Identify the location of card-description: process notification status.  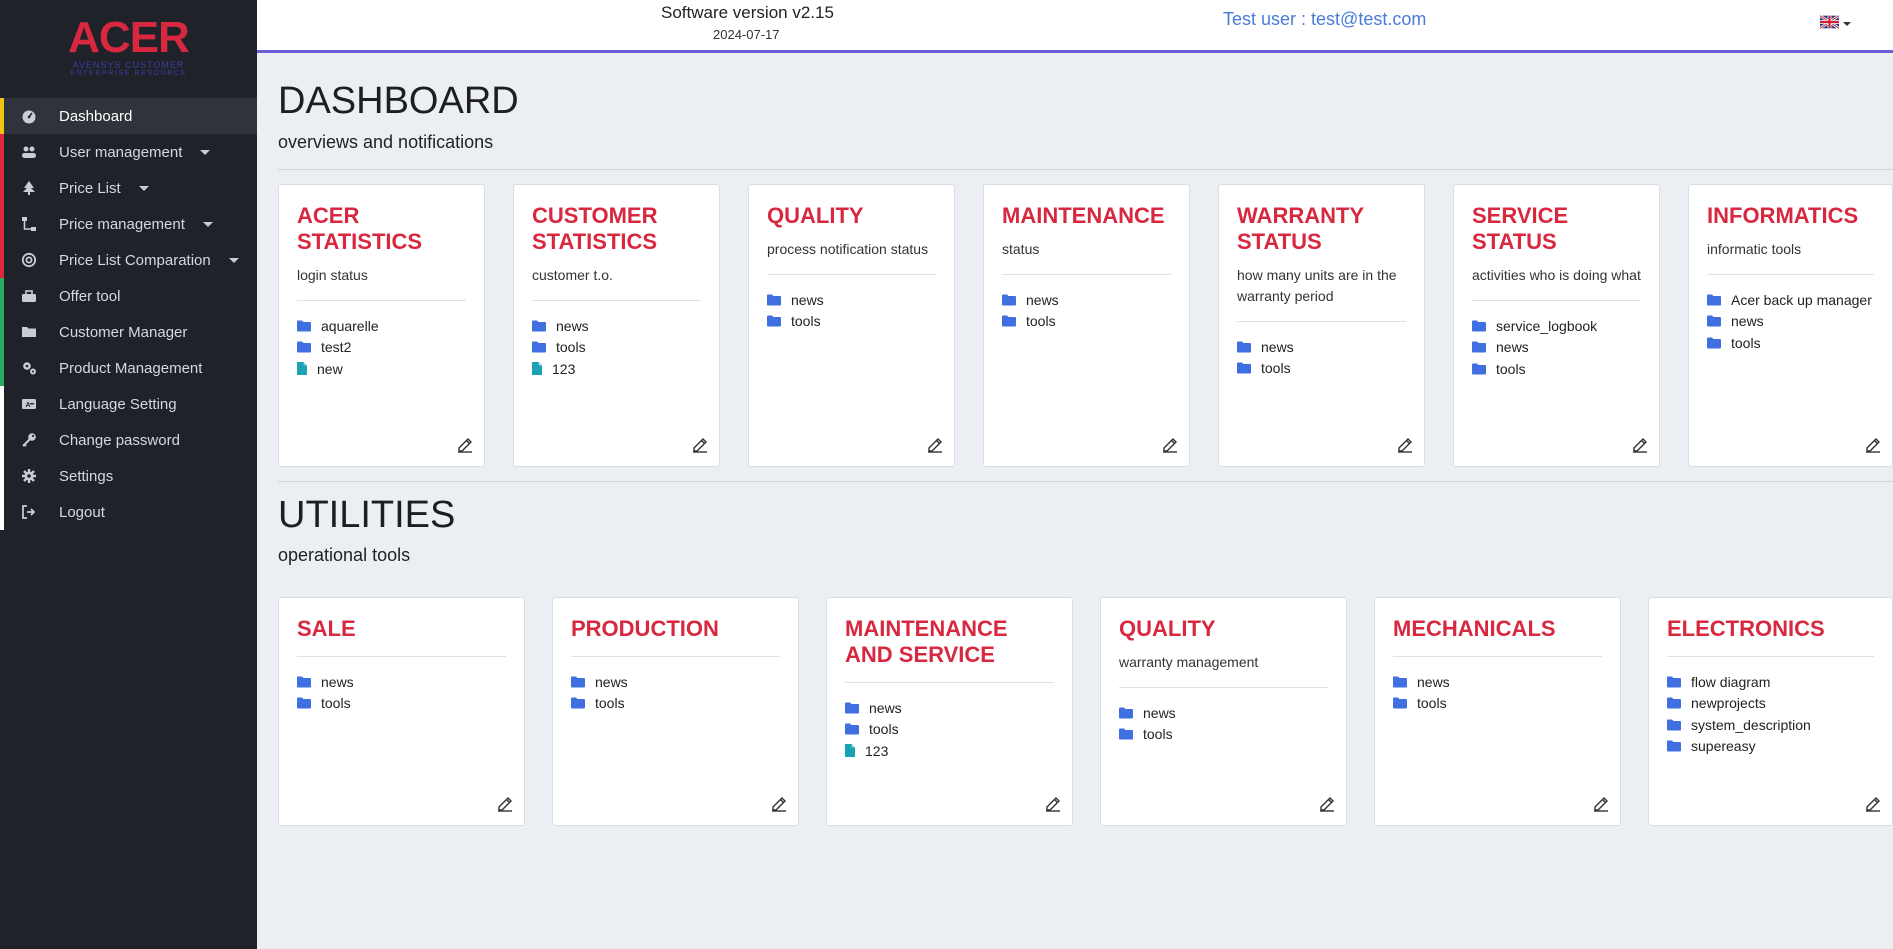
(848, 249).